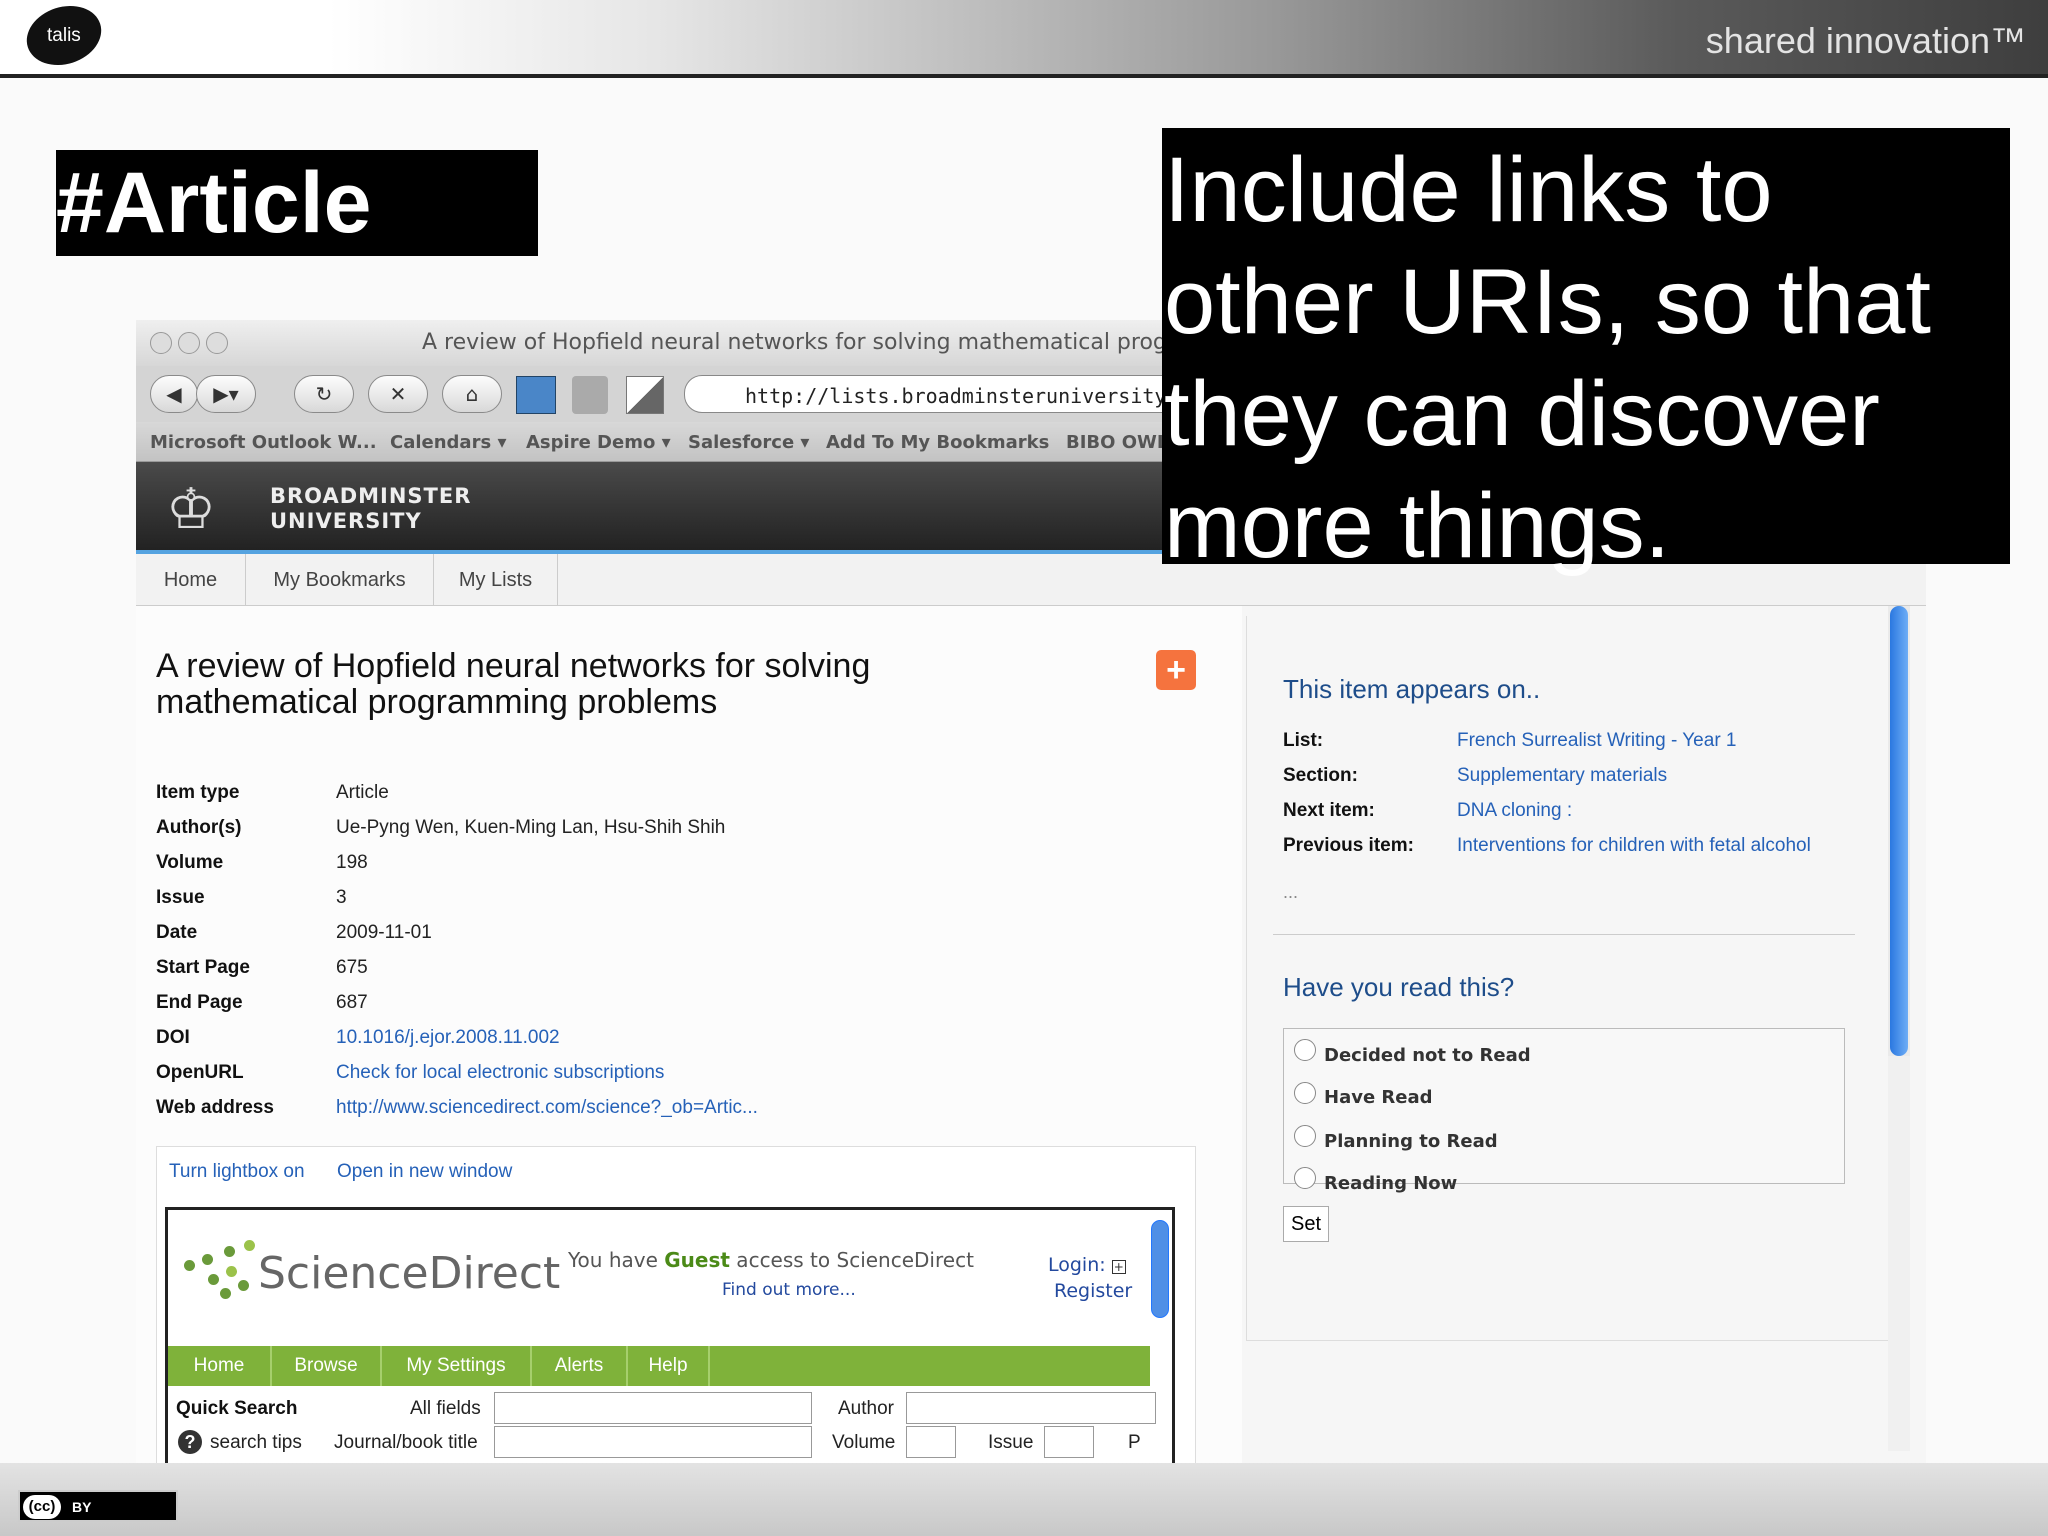 The height and width of the screenshot is (1536, 2048). I want to click on sciencedirect-logo-text: ScienceDirect, so click(409, 1273).